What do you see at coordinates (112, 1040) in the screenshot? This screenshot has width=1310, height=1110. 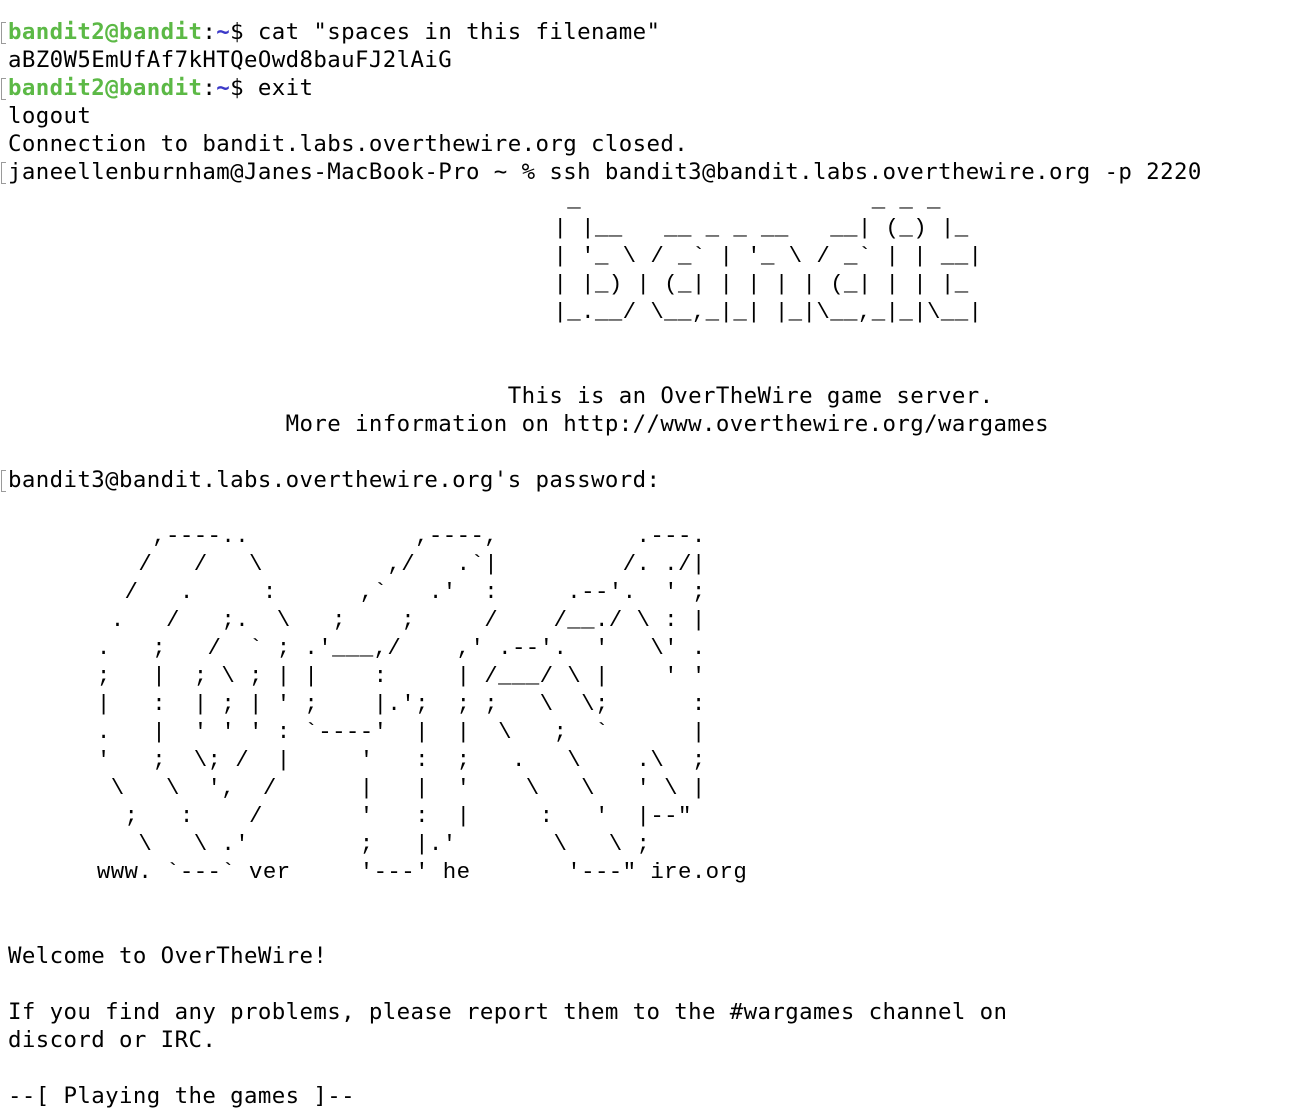 I see `info-text: discord or IRC.` at bounding box center [112, 1040].